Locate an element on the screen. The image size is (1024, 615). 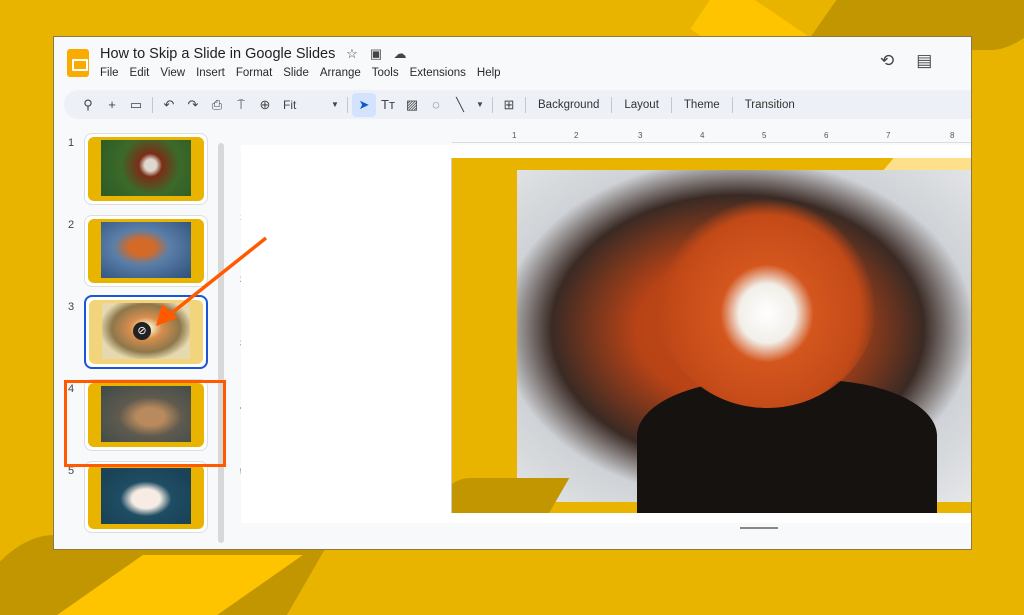
annotation-arrow is located at coordinates (212, 281).